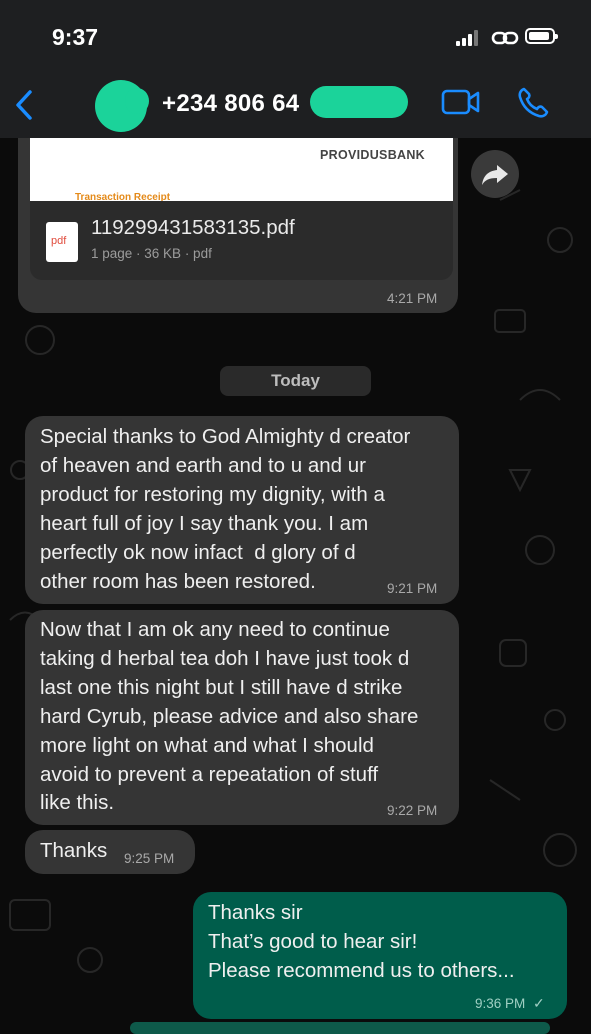  Describe the element at coordinates (461, 102) in the screenshot. I see `video-call-button` at that location.